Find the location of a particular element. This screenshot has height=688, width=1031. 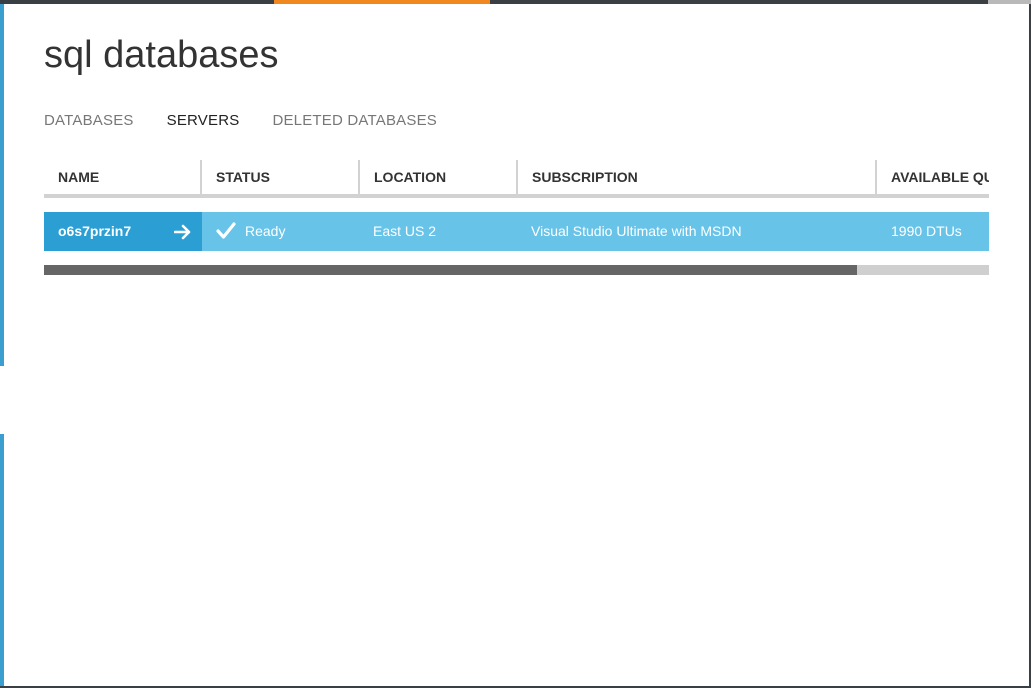

status-cell: Ready is located at coordinates (280, 231).